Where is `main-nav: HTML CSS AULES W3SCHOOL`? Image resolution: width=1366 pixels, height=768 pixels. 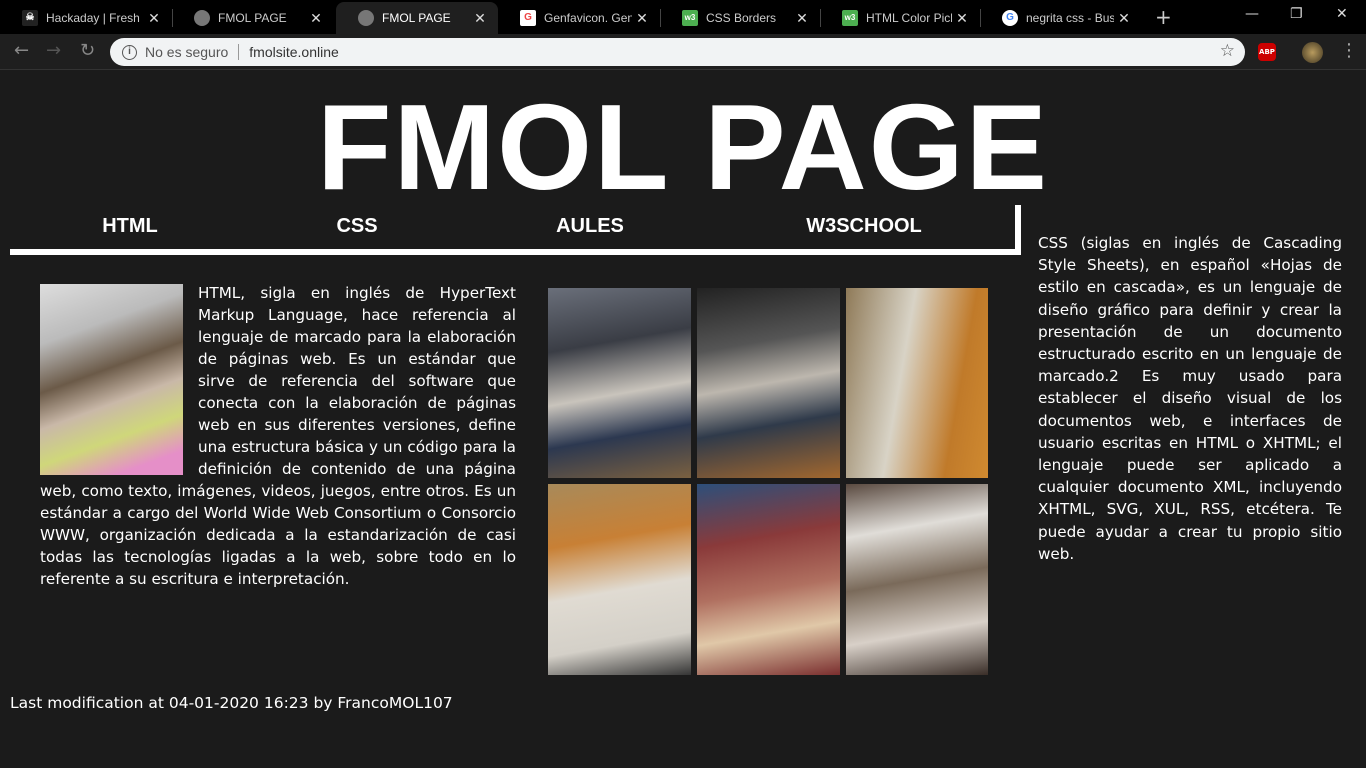
main-nav: HTML CSS AULES W3SCHOOL is located at coordinates (515, 230).